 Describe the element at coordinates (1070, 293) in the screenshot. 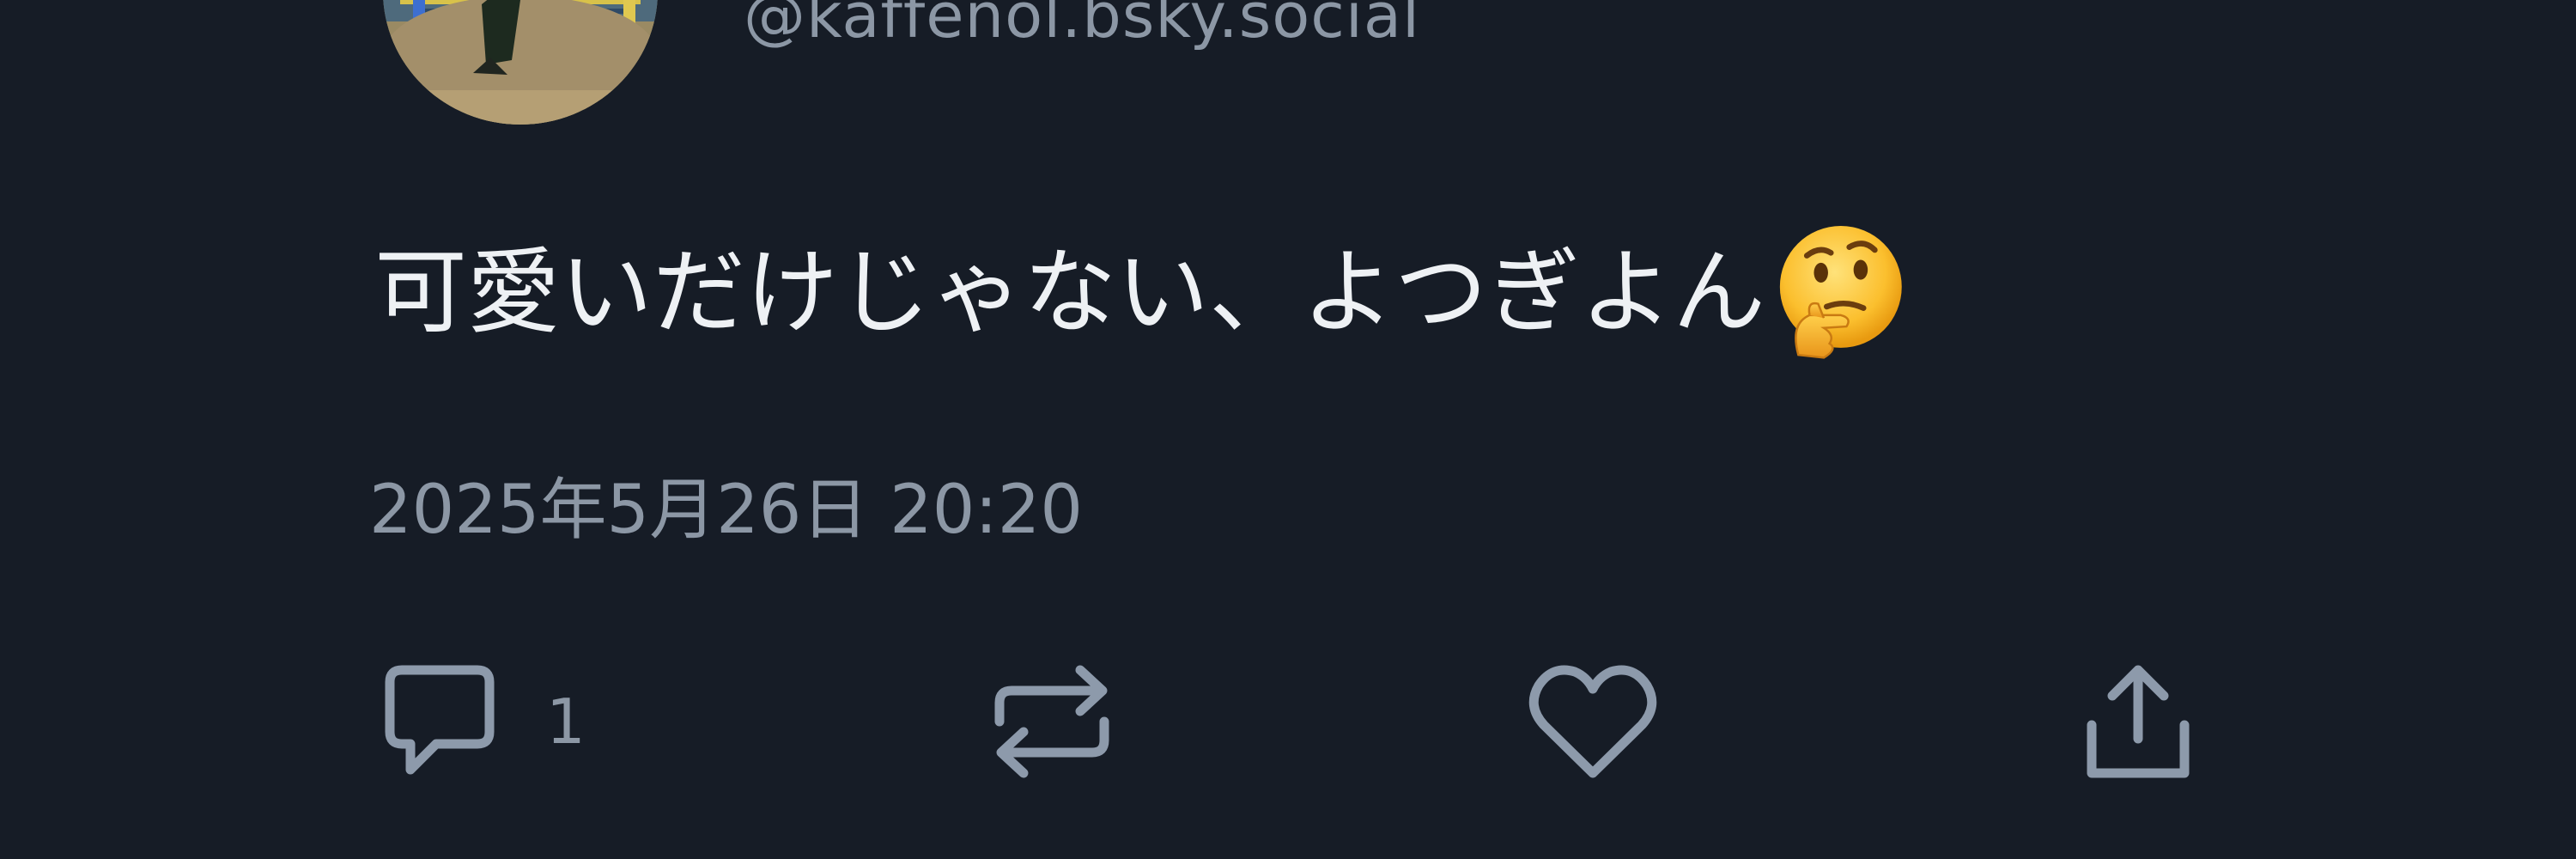

I see `post-text: 可愛いだけじゃない、よつぎよん` at that location.